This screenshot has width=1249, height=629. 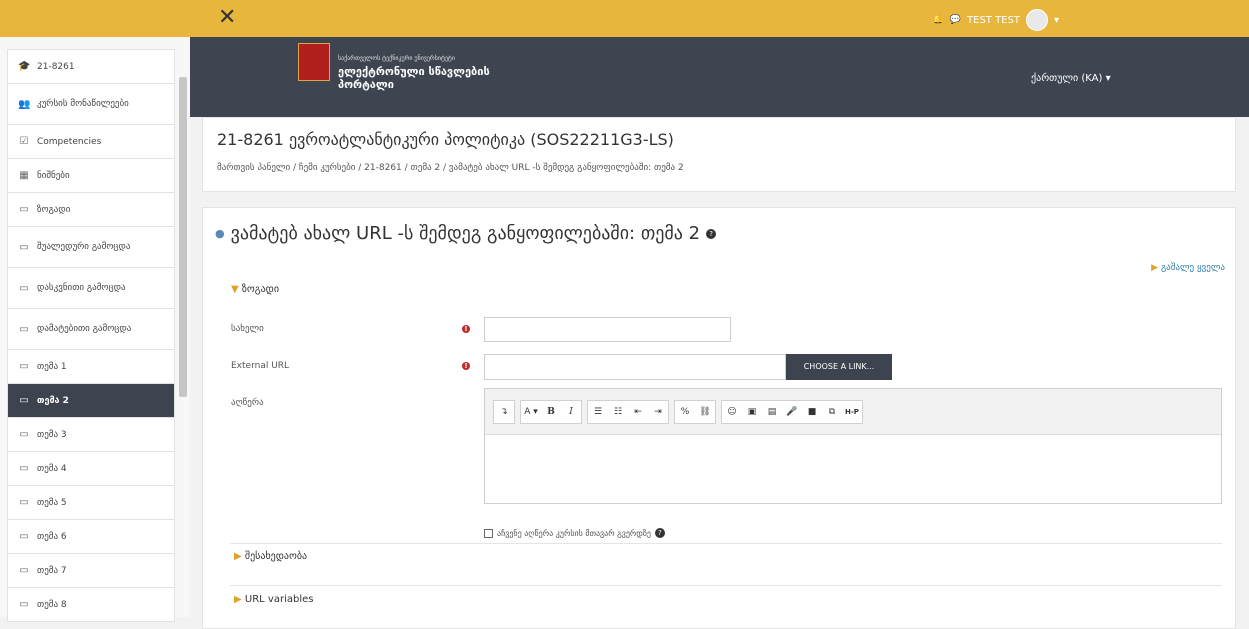 I want to click on graduation-cap-icon: 🎓, so click(x=24, y=66).